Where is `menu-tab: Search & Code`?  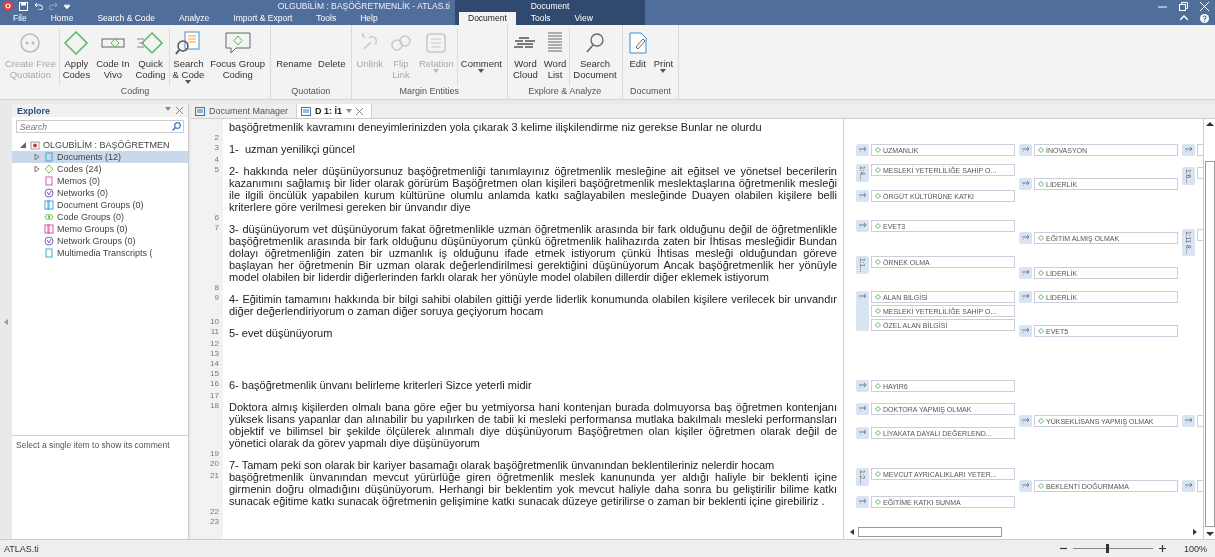 menu-tab: Search & Code is located at coordinates (126, 18).